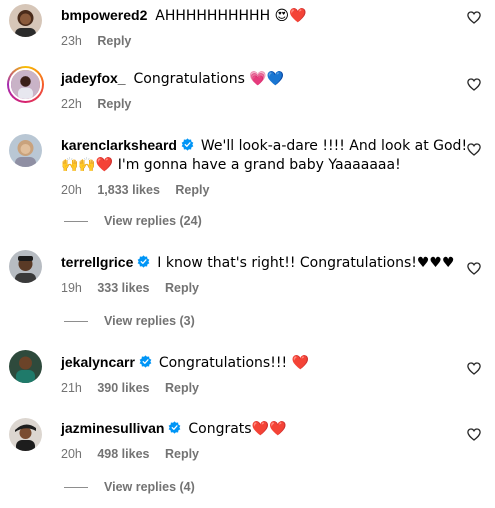 This screenshot has height=508, width=495. I want to click on comment-line: bmpowered2 AHHHHHHHHHH 😍❤️, so click(258, 16).